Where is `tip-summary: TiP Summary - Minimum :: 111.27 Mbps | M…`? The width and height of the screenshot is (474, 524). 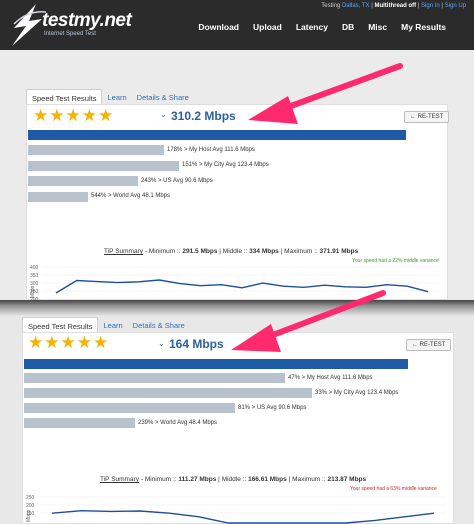
tip-summary: TiP Summary - Minimum :: 111.27 Mbps | M… is located at coordinates (233, 479).